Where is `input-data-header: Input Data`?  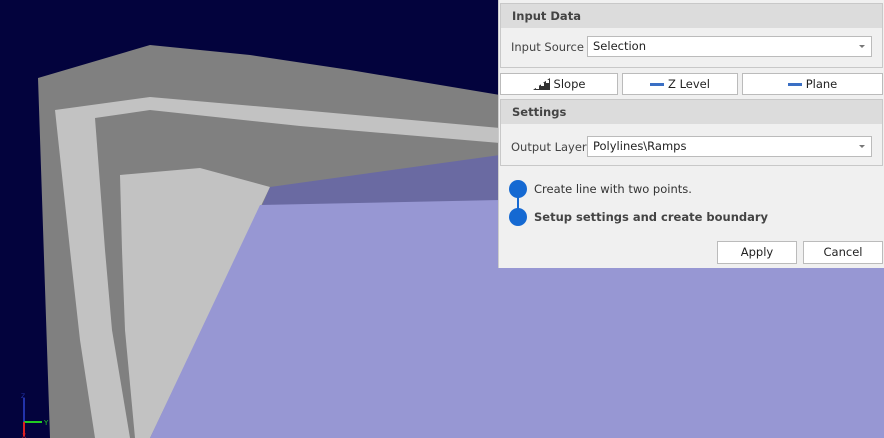 input-data-header: Input Data is located at coordinates (691, 16).